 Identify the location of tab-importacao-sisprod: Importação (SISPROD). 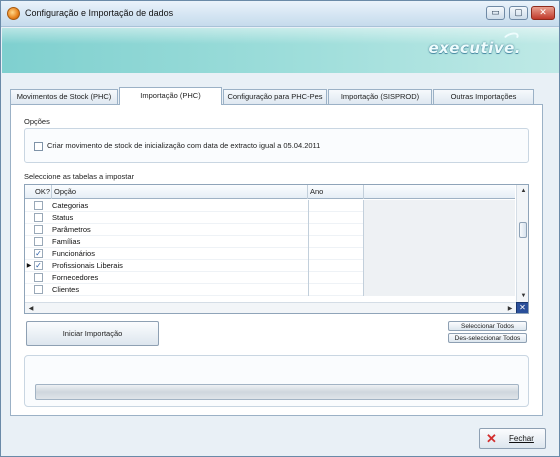
(380, 96).